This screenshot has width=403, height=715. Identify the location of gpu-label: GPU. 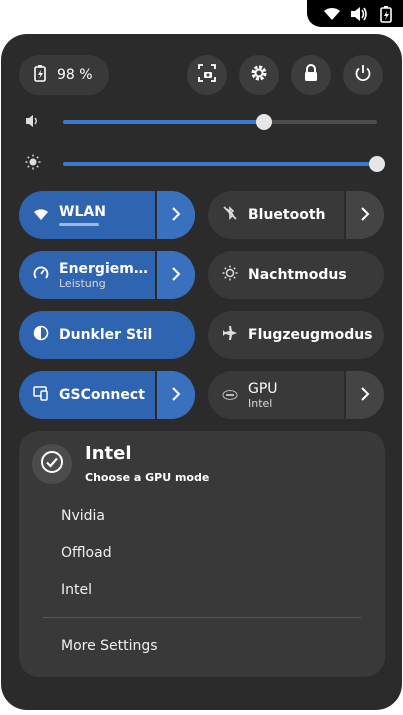
(263, 388).